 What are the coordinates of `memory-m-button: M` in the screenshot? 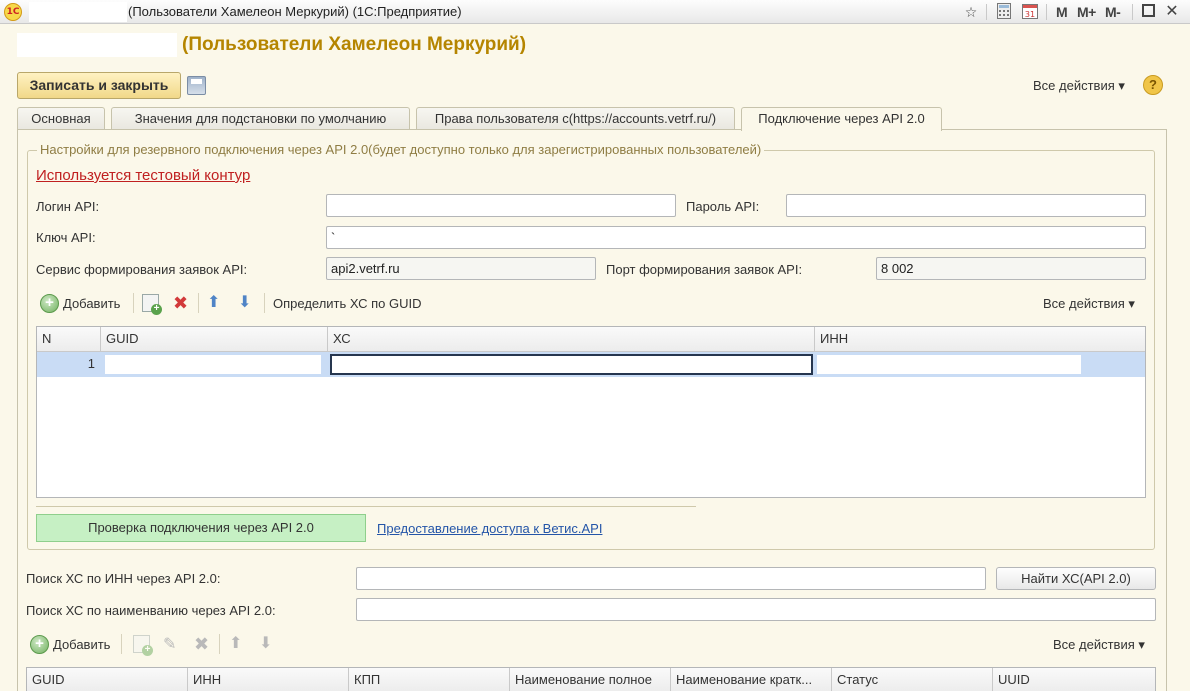 It's located at (1062, 12).